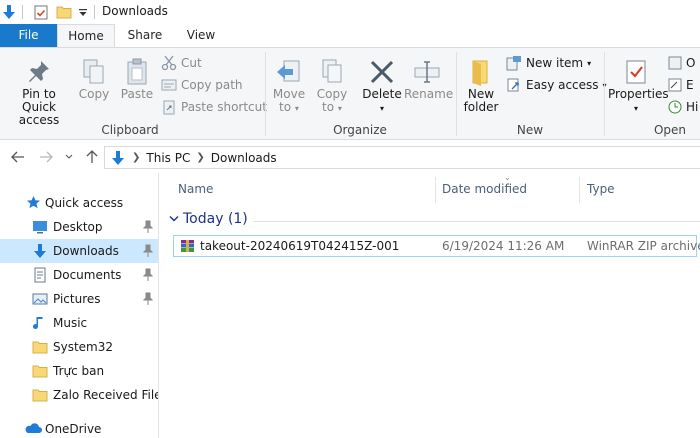 The width and height of the screenshot is (700, 438). What do you see at coordinates (288, 71) in the screenshot?
I see `move-to-icon` at bounding box center [288, 71].